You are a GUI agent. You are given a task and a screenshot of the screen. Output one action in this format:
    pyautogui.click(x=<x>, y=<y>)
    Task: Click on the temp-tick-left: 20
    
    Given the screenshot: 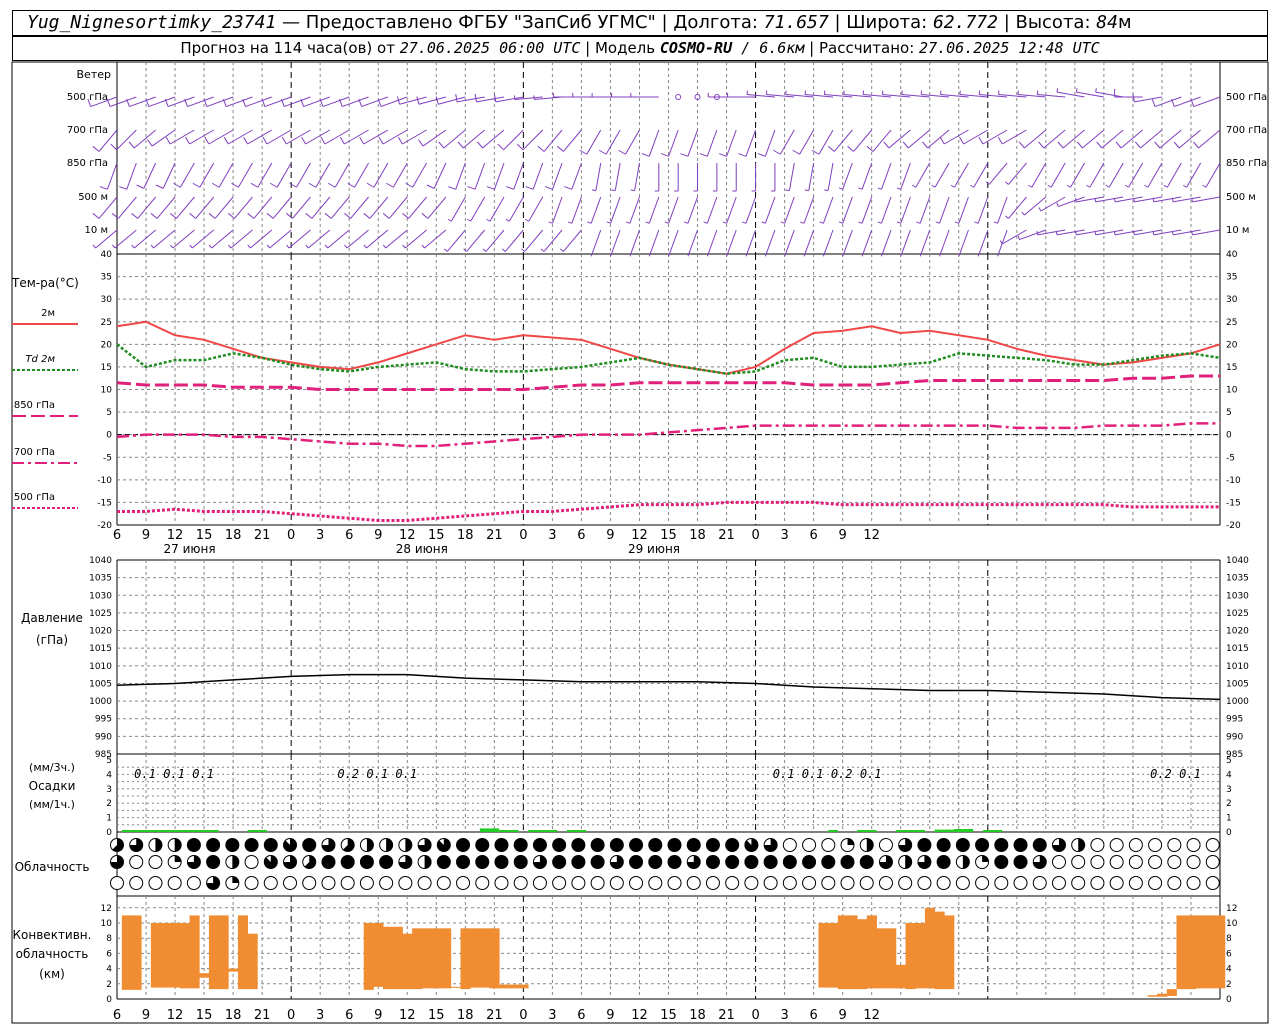 What is the action you would take?
    pyautogui.click(x=107, y=345)
    